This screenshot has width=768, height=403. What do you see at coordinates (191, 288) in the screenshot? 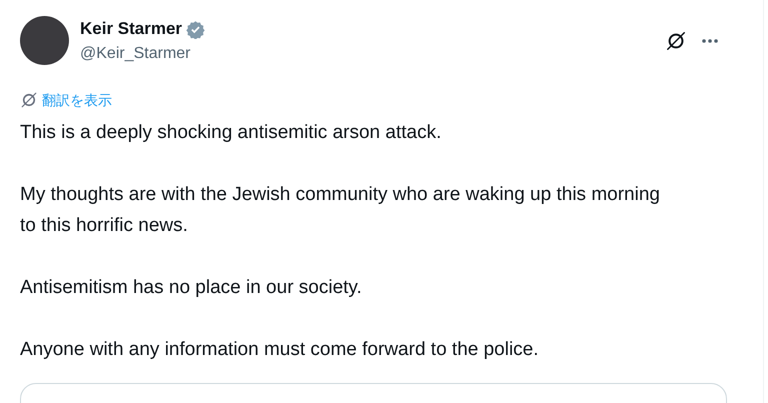
I see `post-paragraph: Antisemitism has no place in our society.` at bounding box center [191, 288].